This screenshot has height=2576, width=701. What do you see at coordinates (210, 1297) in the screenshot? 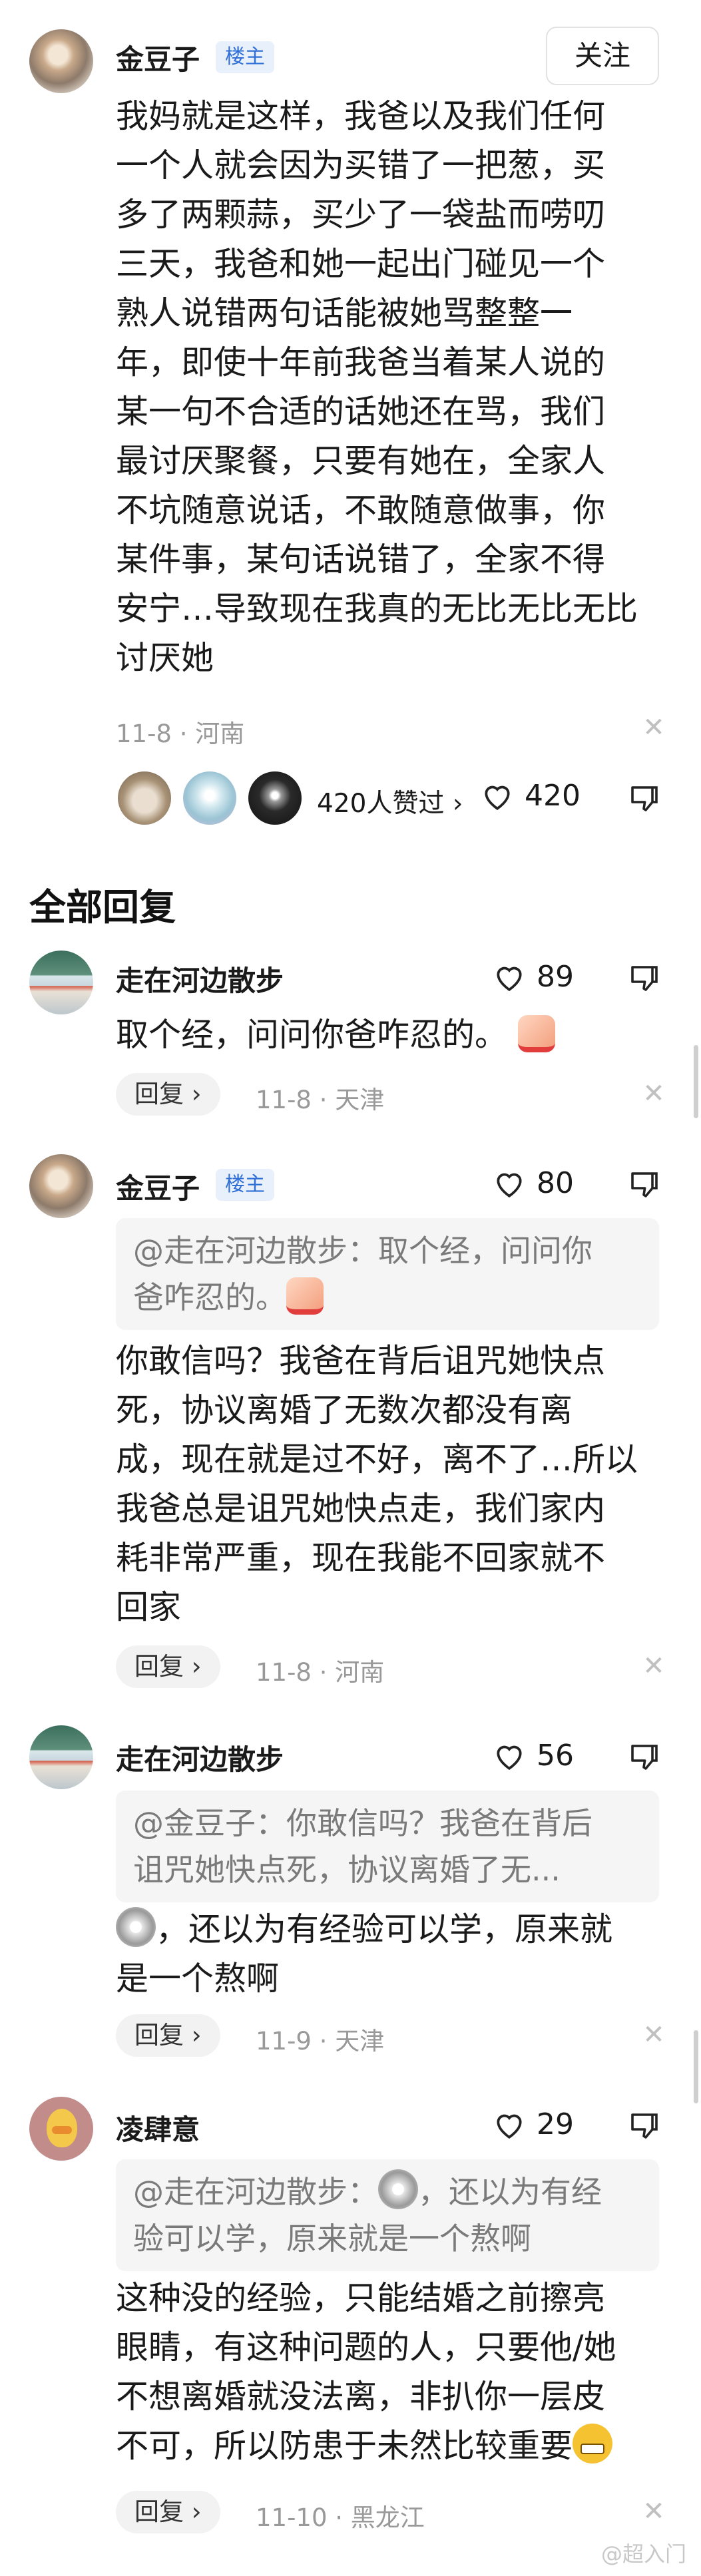
I see `quote-line: 爸咋忍的。` at bounding box center [210, 1297].